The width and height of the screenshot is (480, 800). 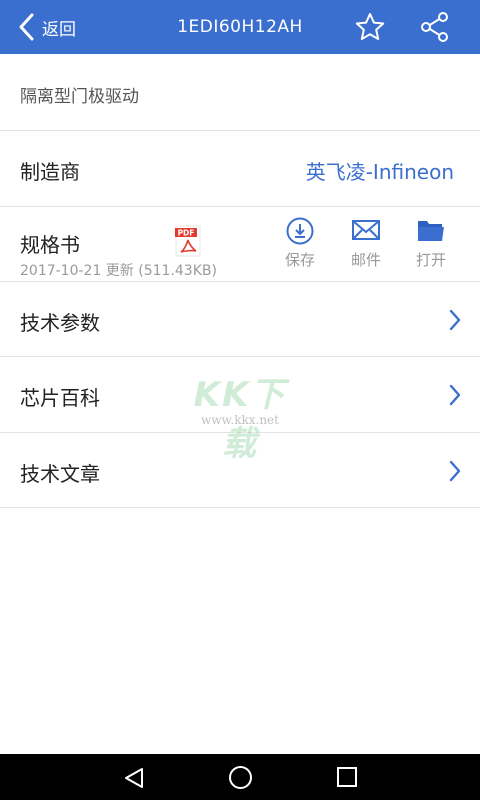 What do you see at coordinates (50, 172) in the screenshot?
I see `manufacturer-label: 制造商` at bounding box center [50, 172].